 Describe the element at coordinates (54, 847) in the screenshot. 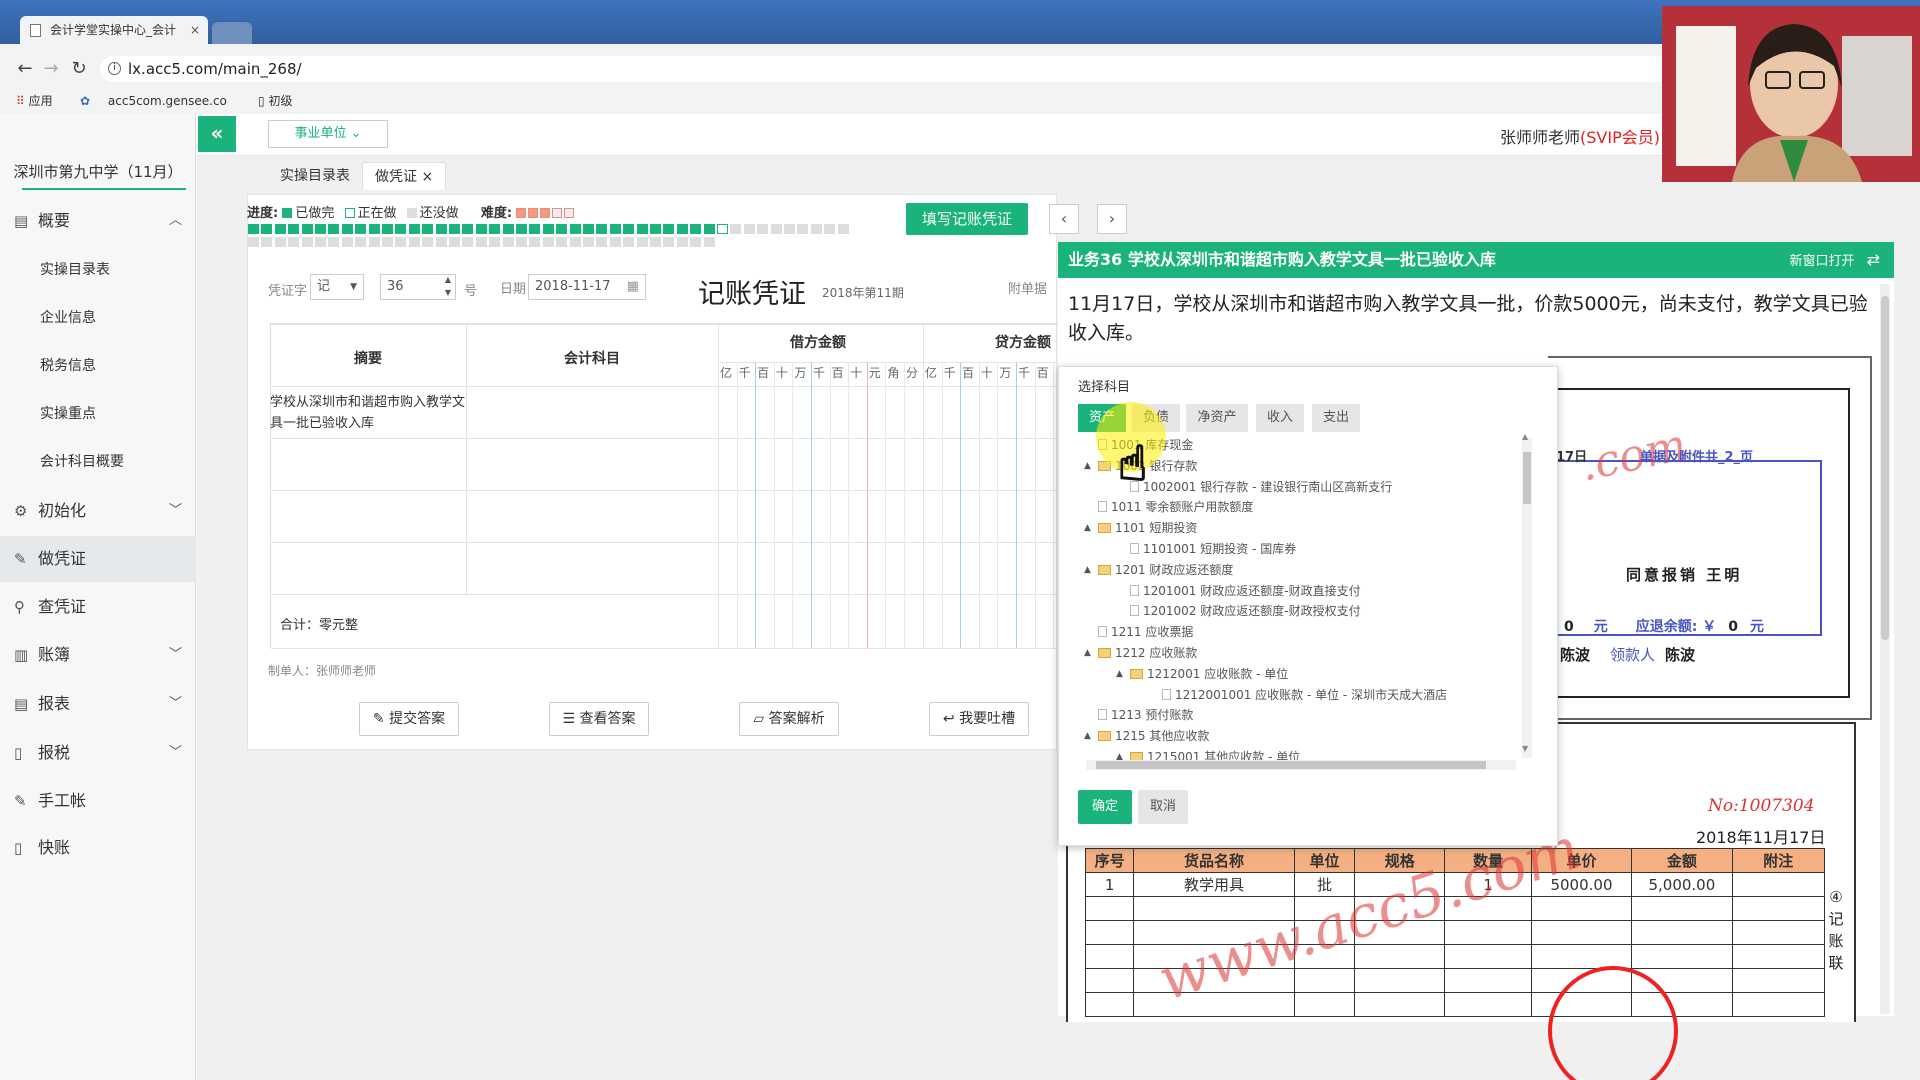

I see `sidebar-label: 快账` at that location.